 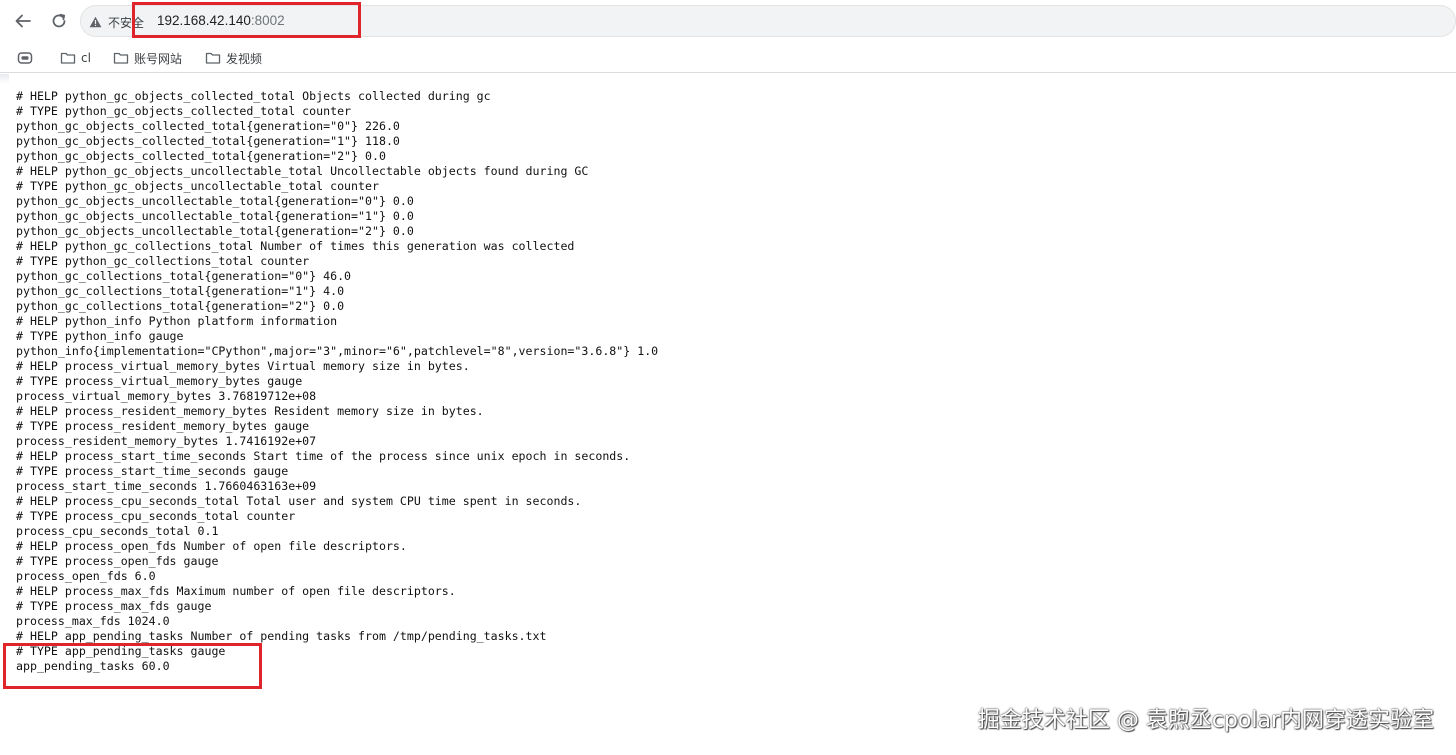 I want to click on metrics-line: # TYPE app_pending_tasks gauge, so click(x=121, y=651).